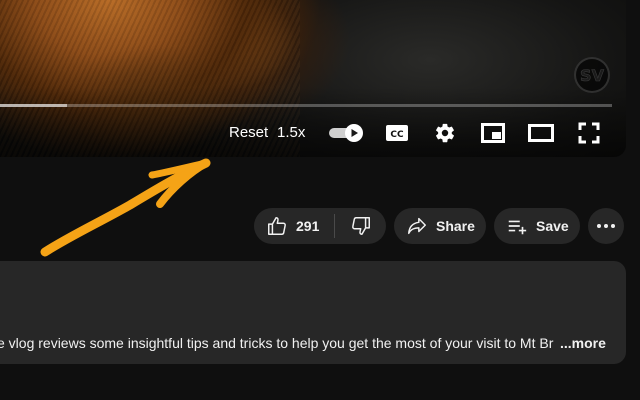  Describe the element at coordinates (306, 105) in the screenshot. I see `progress-bar` at that location.